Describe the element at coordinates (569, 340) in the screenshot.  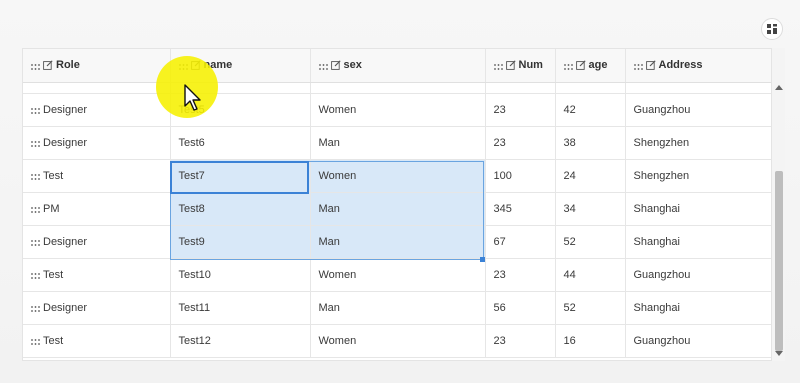
I see `cell-text: 16` at that location.